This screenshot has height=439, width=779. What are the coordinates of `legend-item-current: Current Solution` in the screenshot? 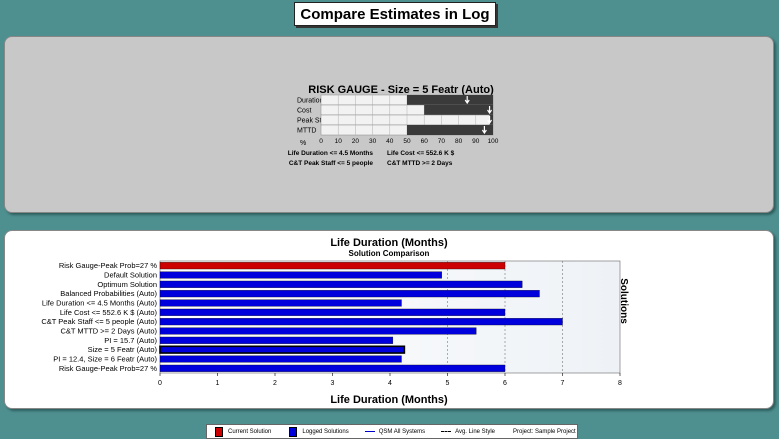 It's located at (243, 431).